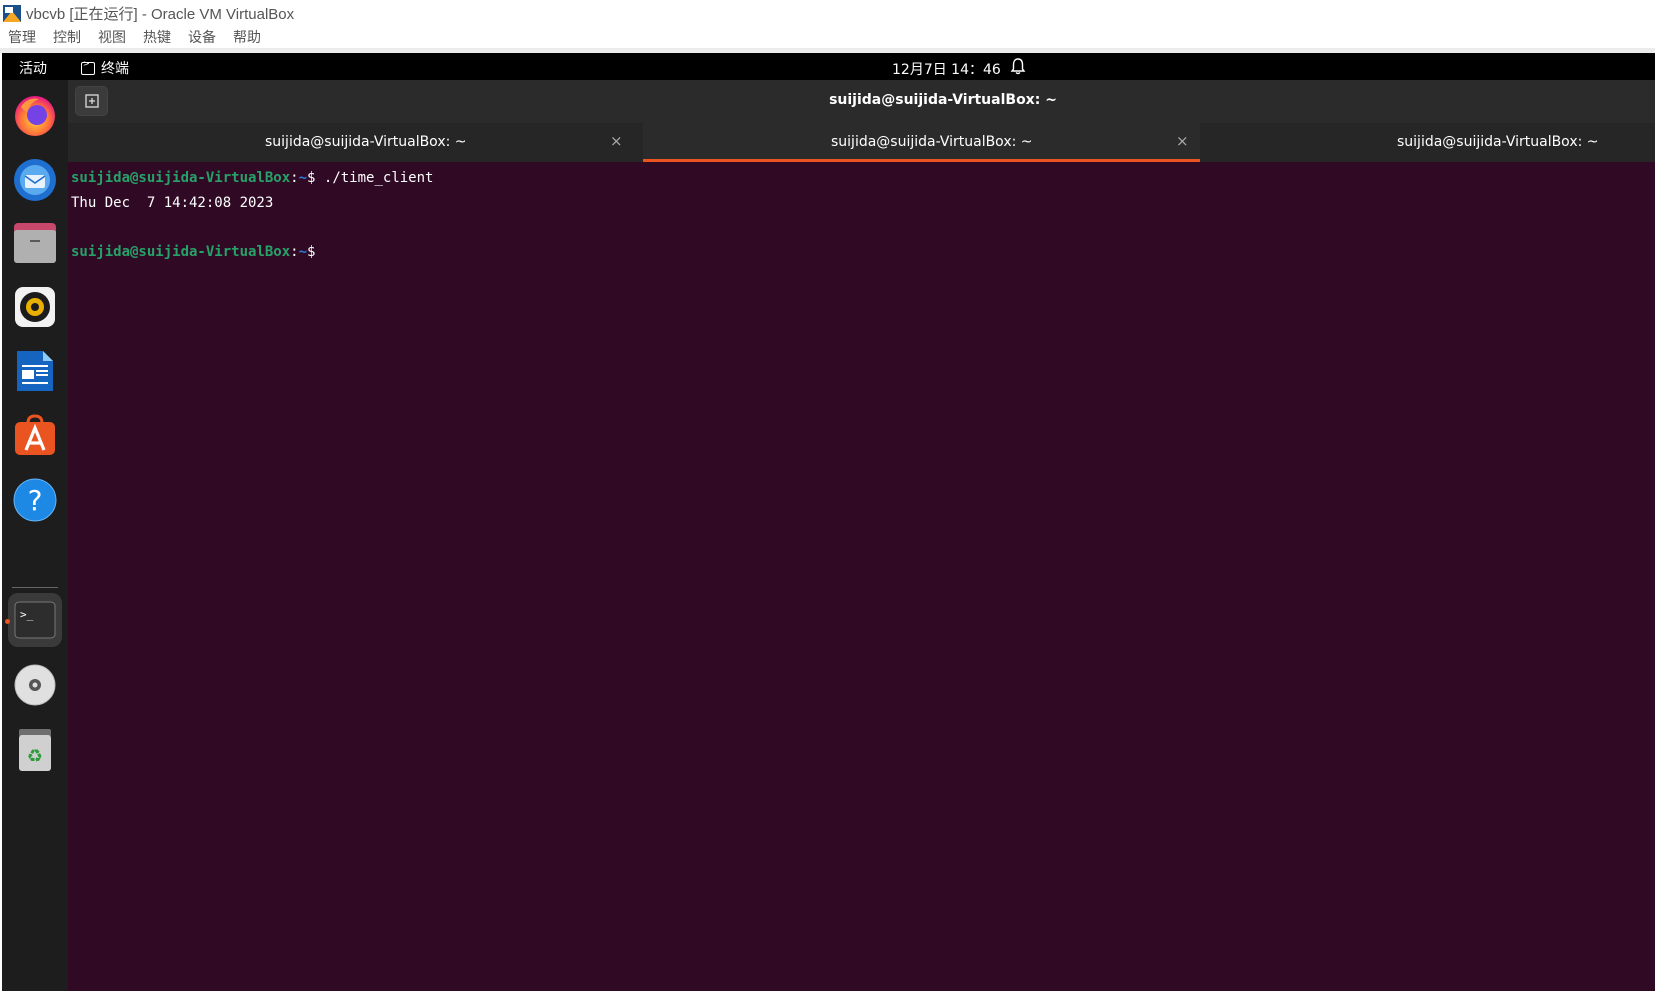  What do you see at coordinates (861, 252) in the screenshot?
I see `terminal-line: suijida@suijida-VirtualBox:~$` at bounding box center [861, 252].